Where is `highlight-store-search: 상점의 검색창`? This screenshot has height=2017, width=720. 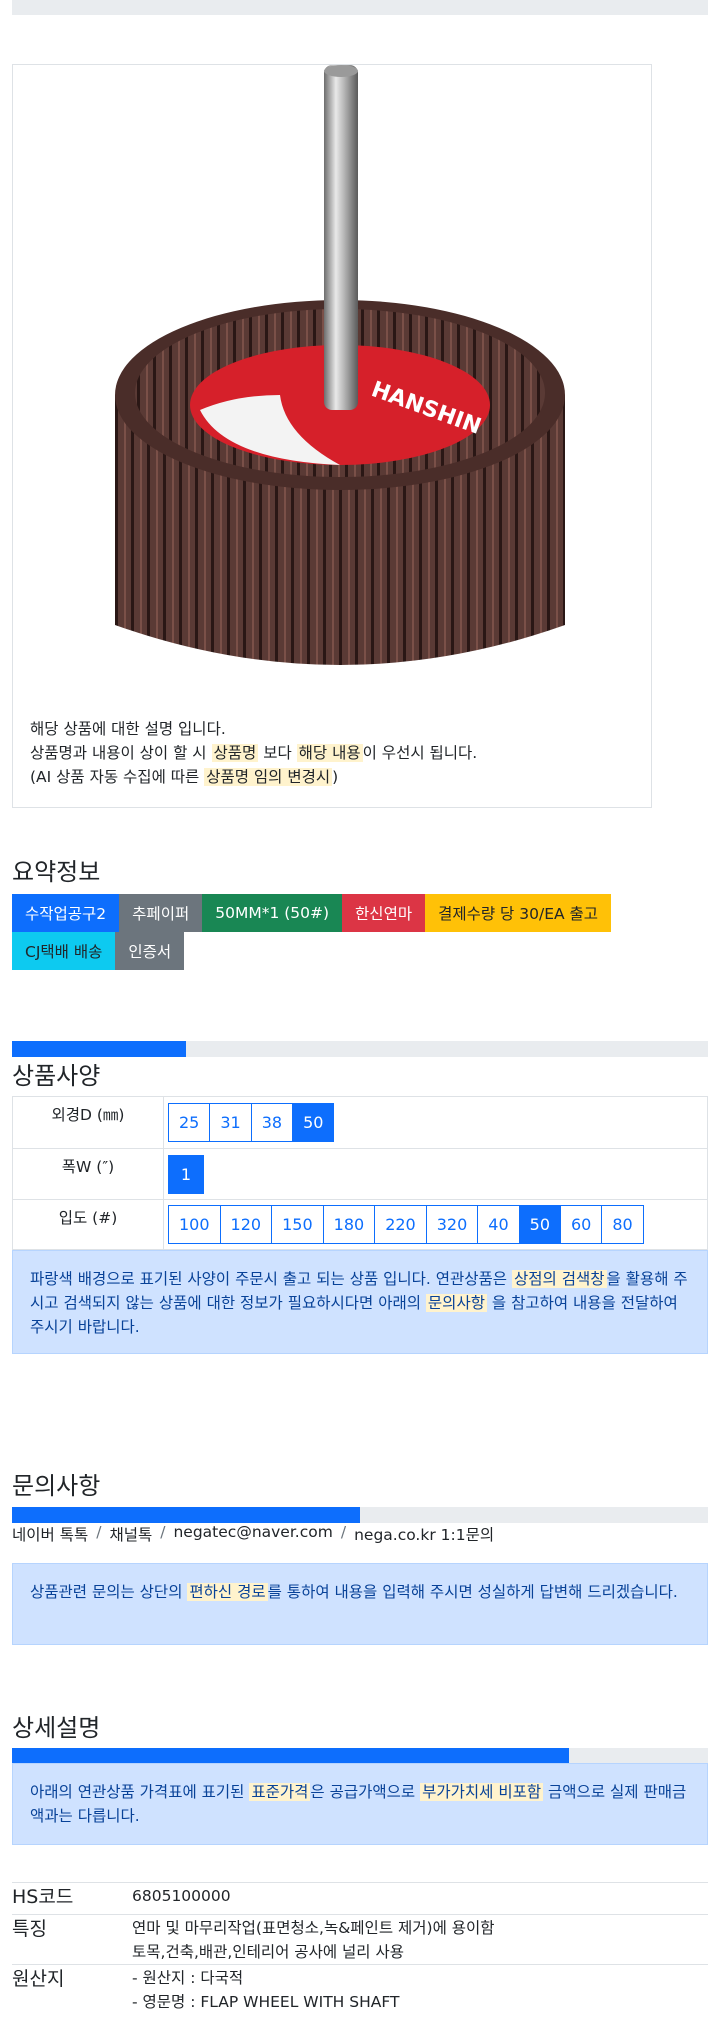
highlight-store-search: 상점의 검색창 is located at coordinates (559, 1279).